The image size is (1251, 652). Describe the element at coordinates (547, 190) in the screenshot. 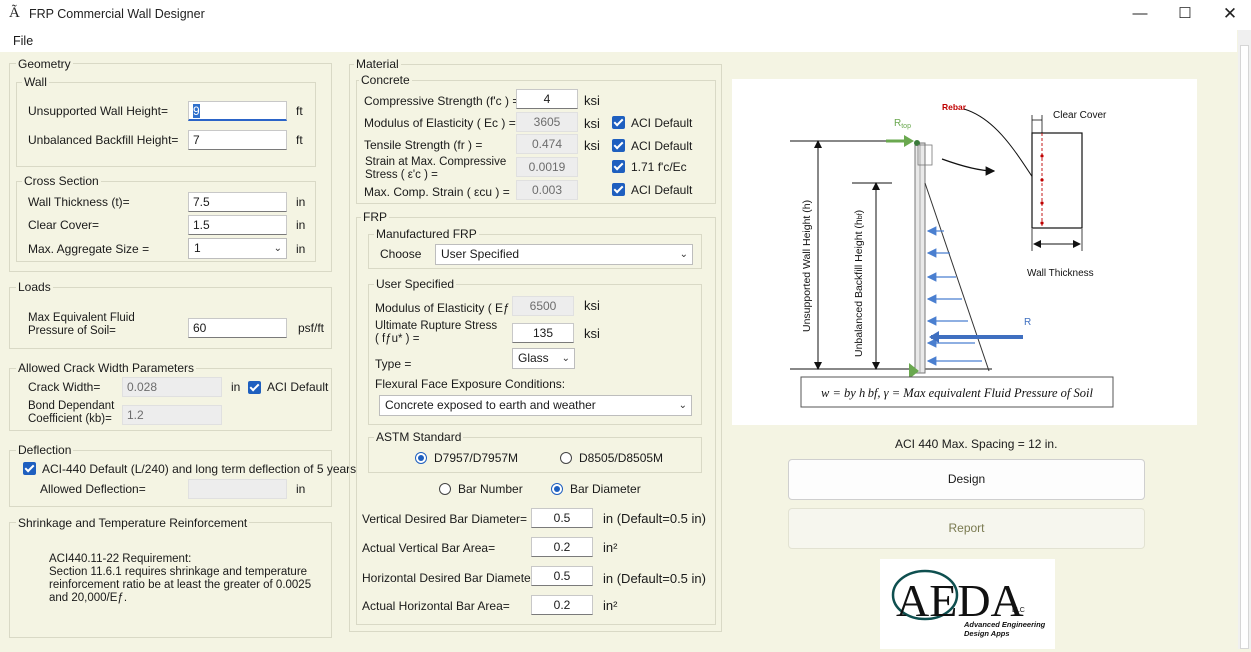

I see `ecu-input: 0.003` at that location.